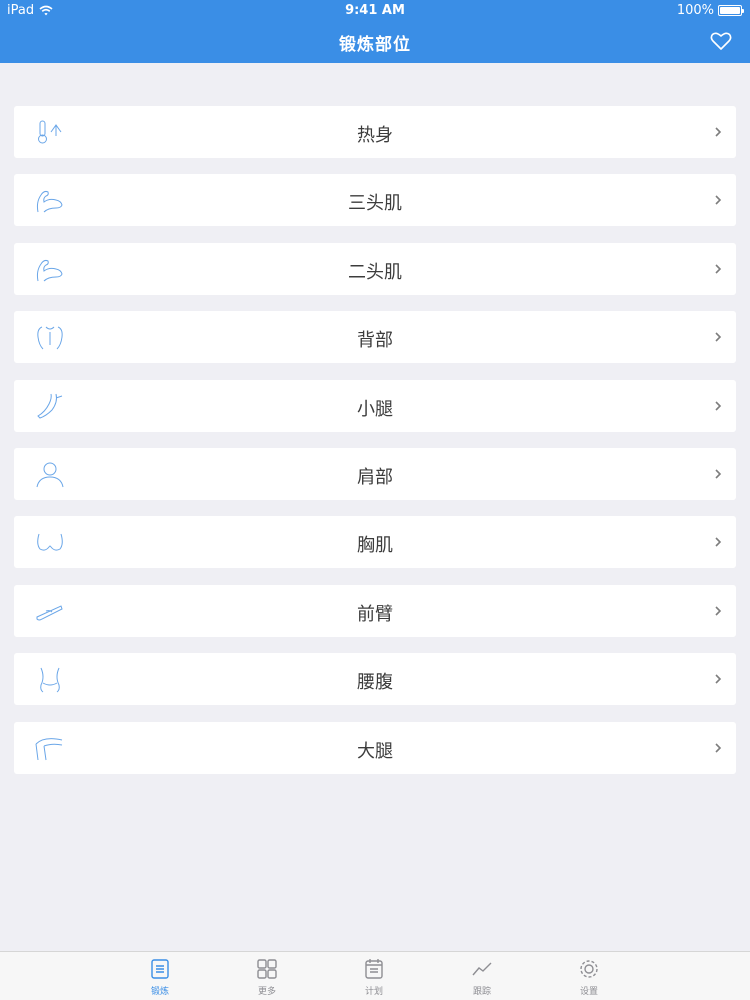 This screenshot has height=1000, width=750. What do you see at coordinates (375, 546) in the screenshot?
I see `list-item-label: 胸肌` at bounding box center [375, 546].